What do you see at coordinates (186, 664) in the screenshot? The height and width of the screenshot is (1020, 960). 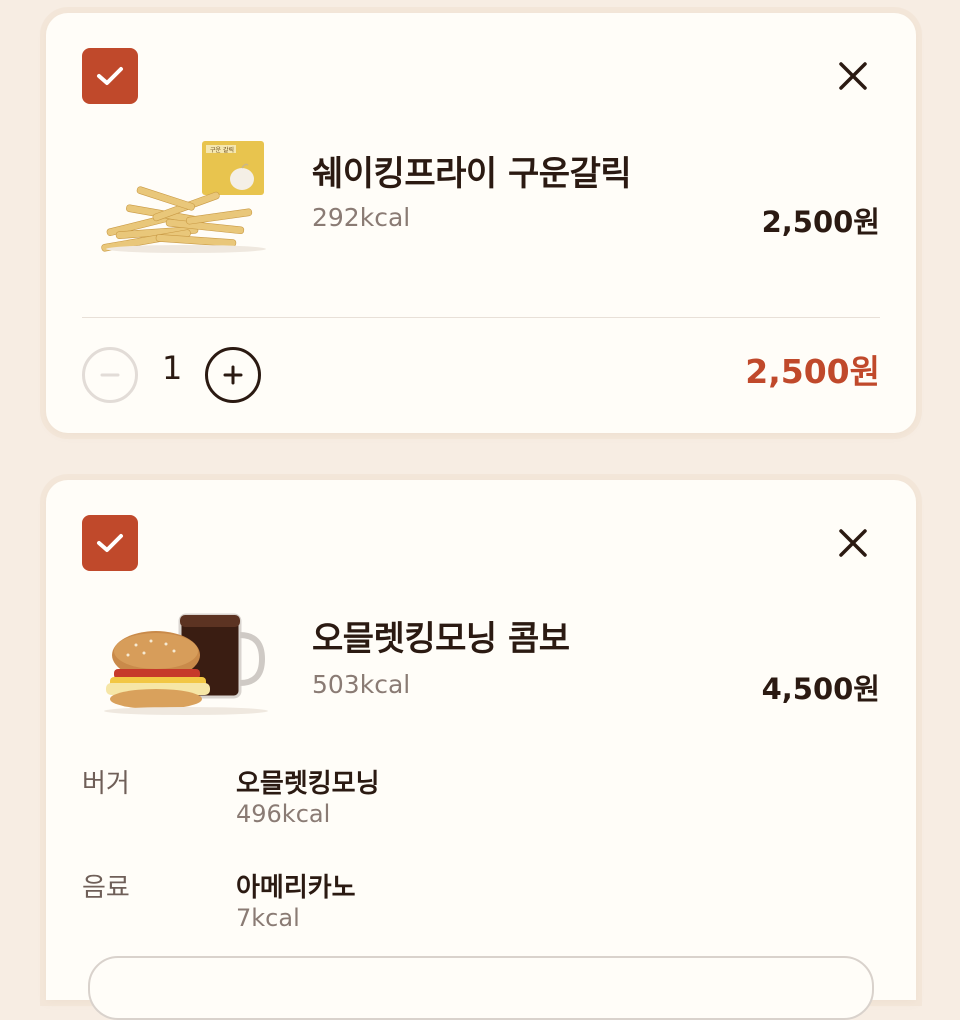 I see `product-image-combo` at bounding box center [186, 664].